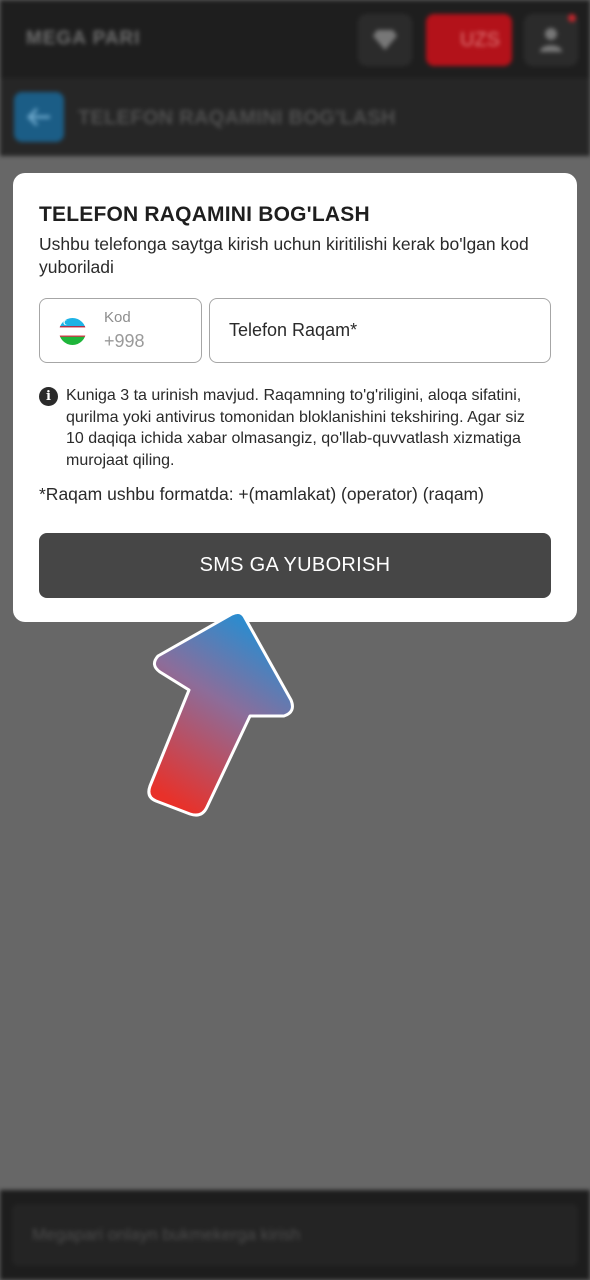 The height and width of the screenshot is (1280, 590). I want to click on send-sms-button: SMS GA YUBORISH, so click(295, 565).